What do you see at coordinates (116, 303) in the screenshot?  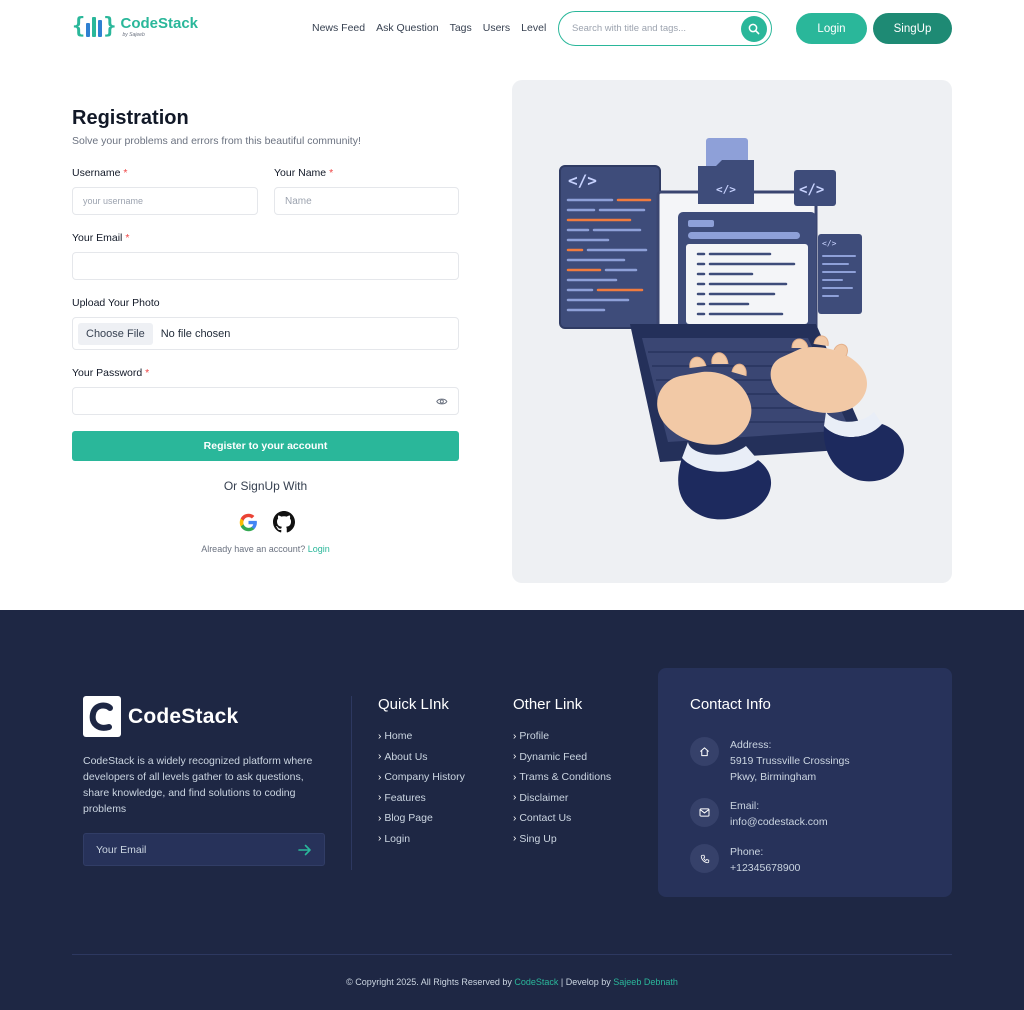 I see `photo-label: Upload Your Photo` at bounding box center [116, 303].